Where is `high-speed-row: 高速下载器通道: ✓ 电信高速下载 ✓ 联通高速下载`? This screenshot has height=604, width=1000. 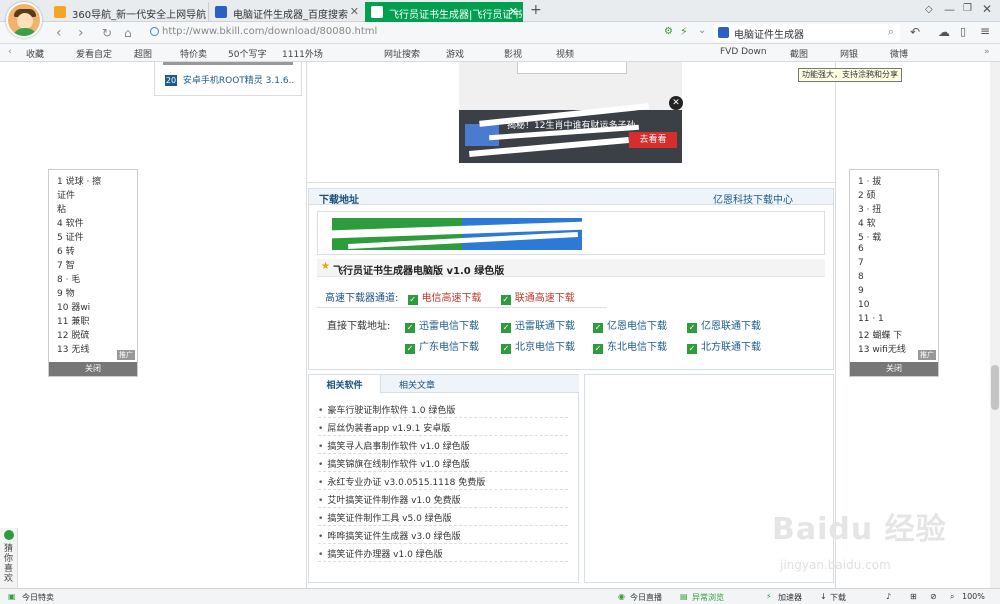
high-speed-row: 高速下载器通道: ✓ 电信高速下载 ✓ 联通高速下载 is located at coordinates (450, 297).